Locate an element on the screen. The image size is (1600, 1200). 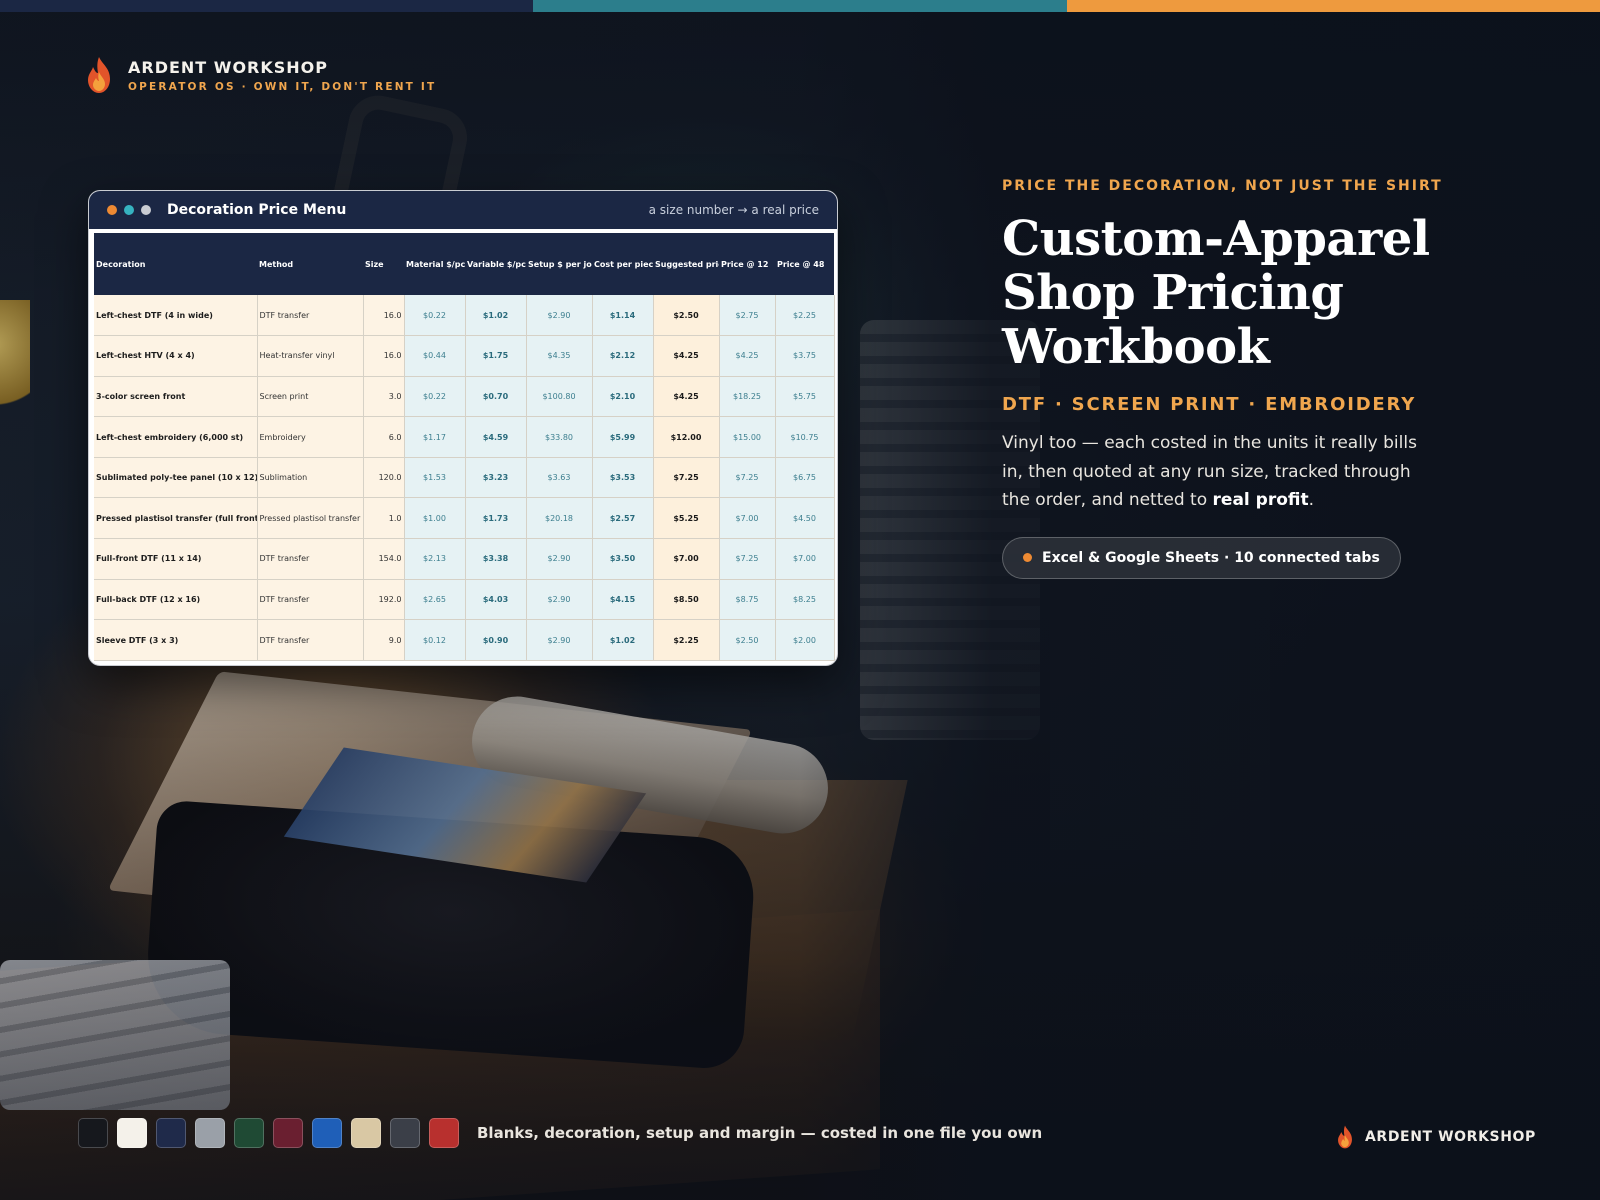
table-cell: Left-chest embroidery (6,000 st) is located at coordinates (176, 437).